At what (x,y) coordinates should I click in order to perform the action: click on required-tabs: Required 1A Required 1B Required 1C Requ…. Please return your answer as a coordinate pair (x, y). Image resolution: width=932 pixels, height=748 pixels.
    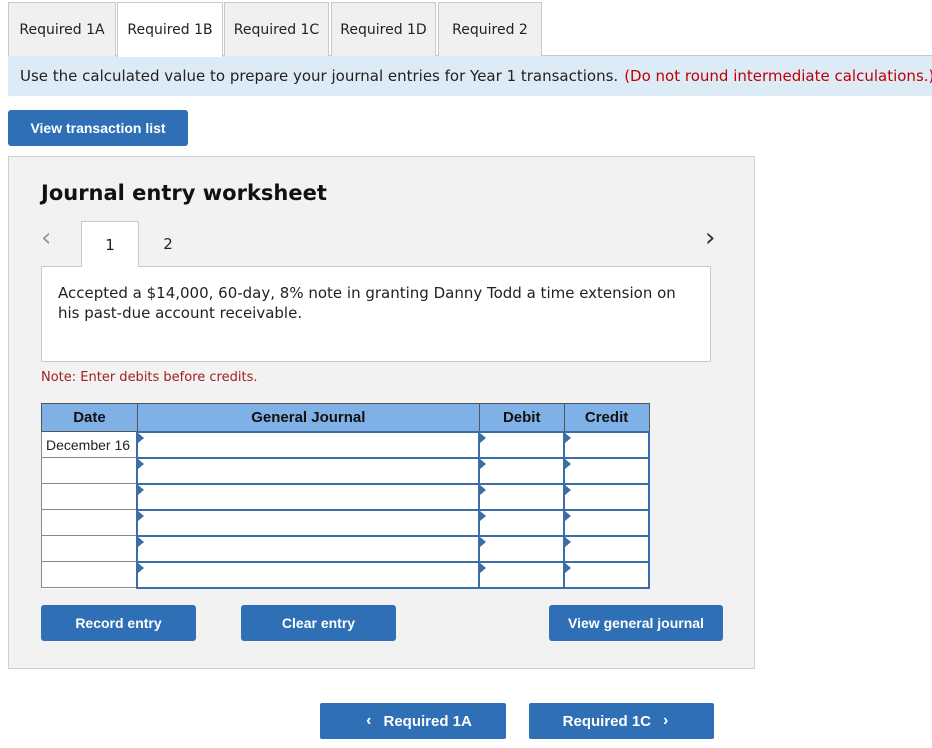
    Looking at the image, I should click on (470, 28).